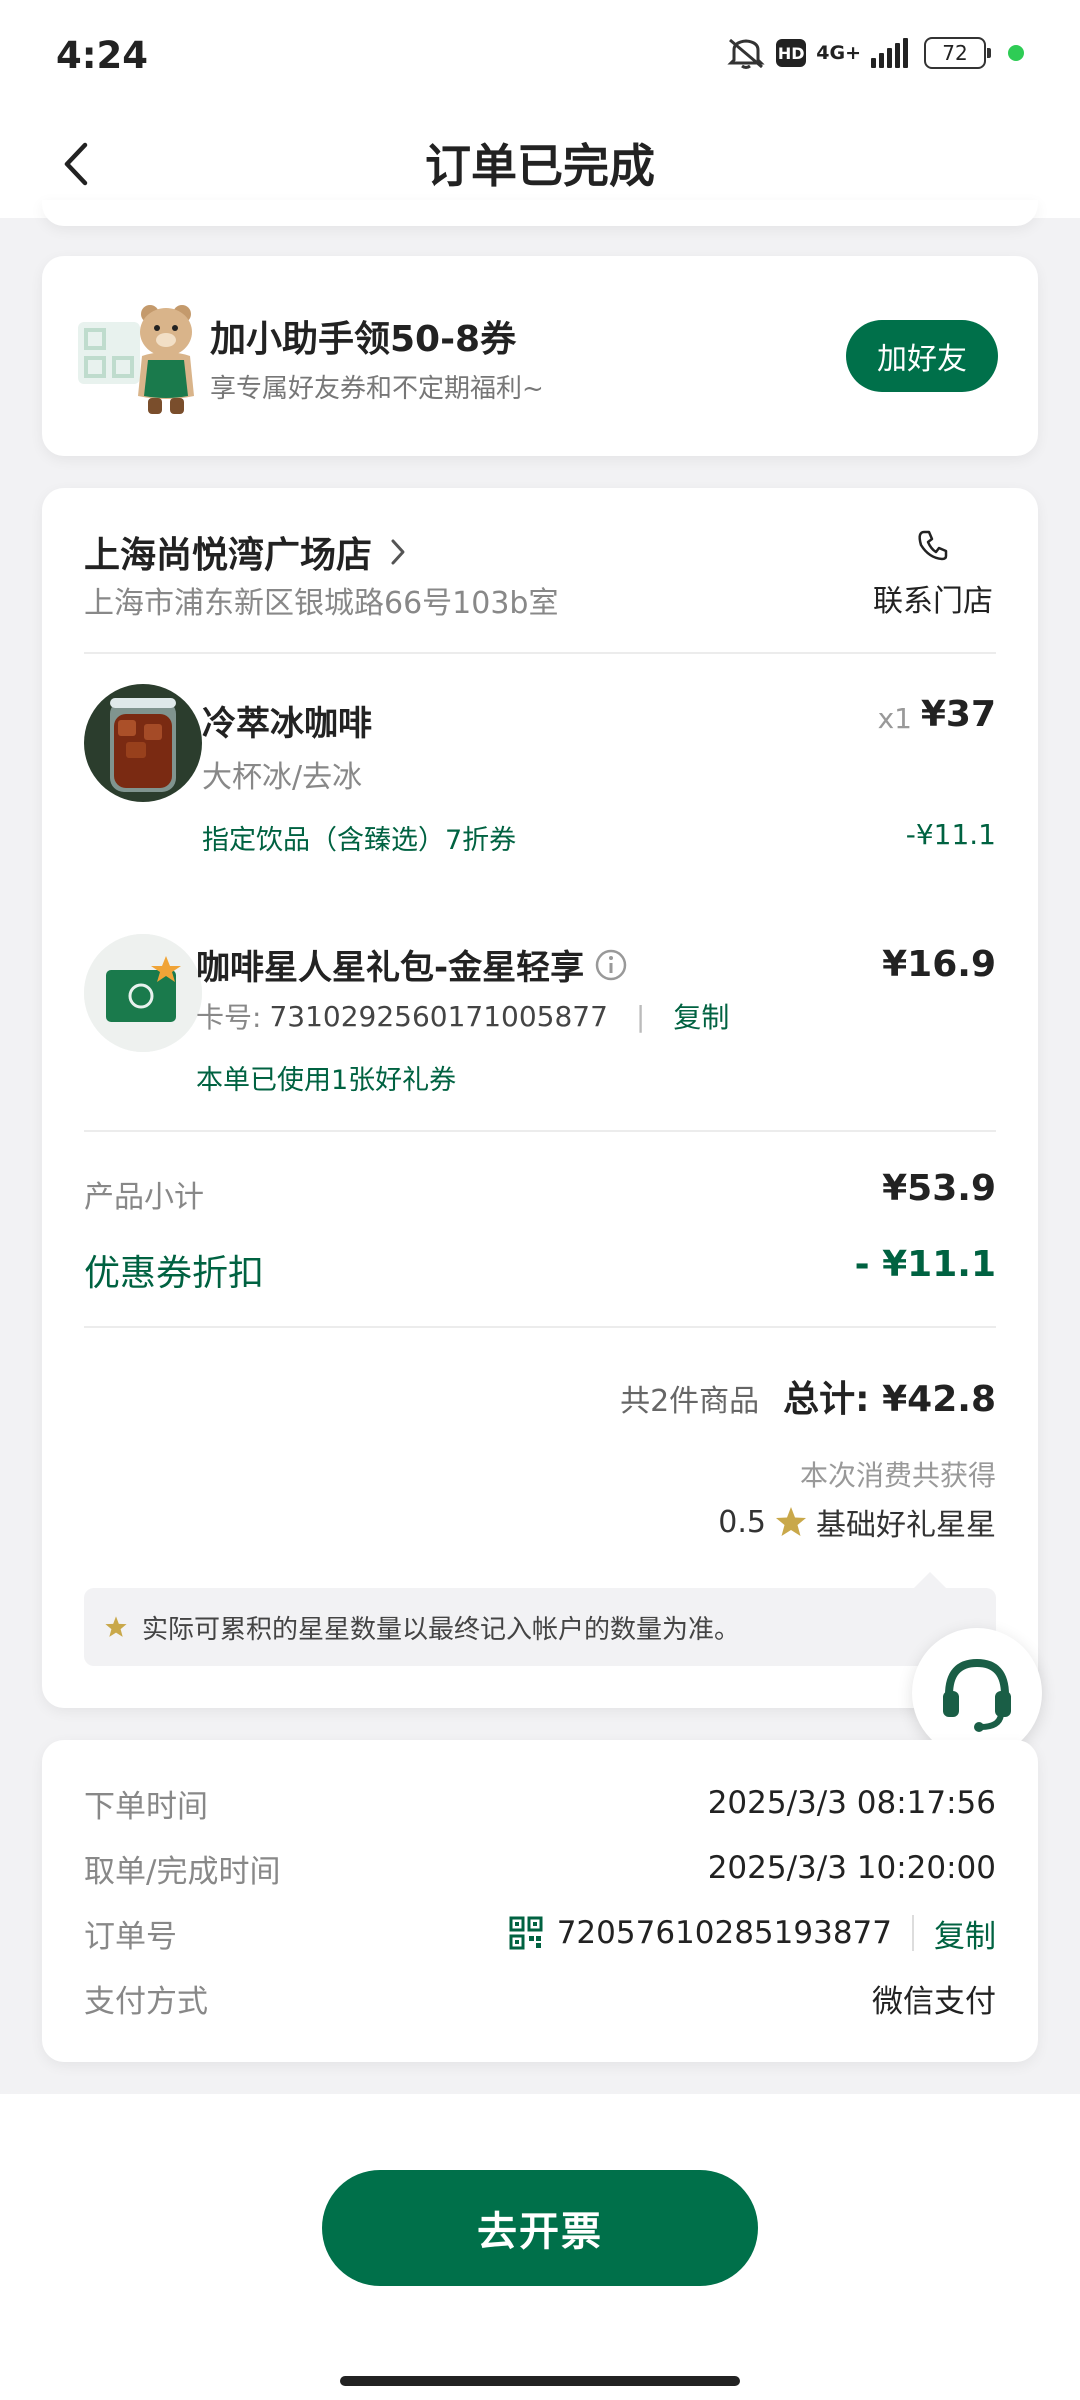  I want to click on previous-card-edge, so click(540, 213).